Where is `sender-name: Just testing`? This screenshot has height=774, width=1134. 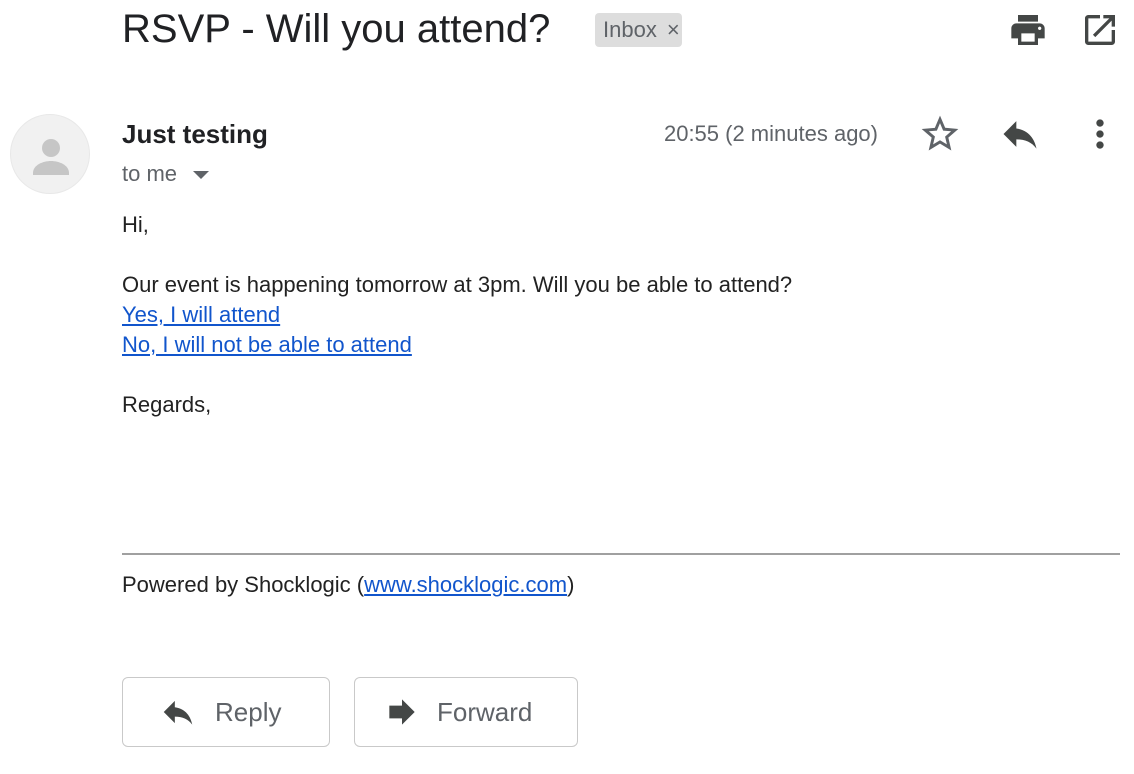 sender-name: Just testing is located at coordinates (195, 134).